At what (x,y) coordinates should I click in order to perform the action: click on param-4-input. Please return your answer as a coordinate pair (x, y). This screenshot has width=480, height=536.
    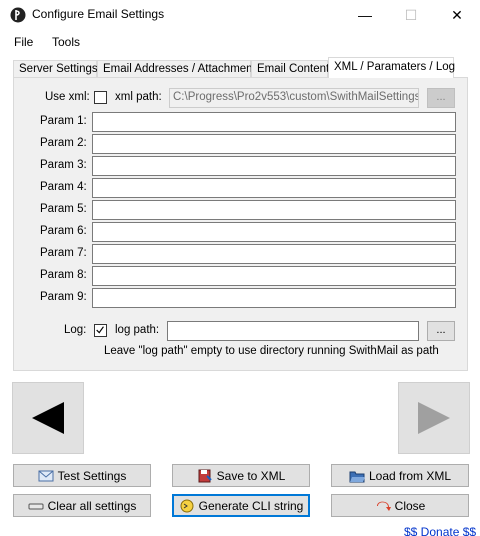
    Looking at the image, I should click on (274, 188).